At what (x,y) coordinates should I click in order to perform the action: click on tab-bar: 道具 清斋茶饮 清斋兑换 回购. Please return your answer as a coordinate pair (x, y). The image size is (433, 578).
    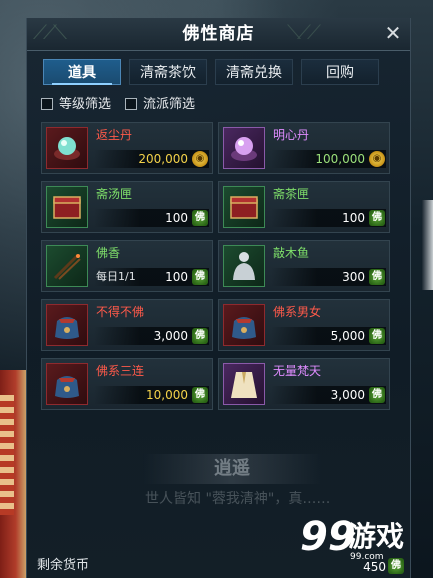
    Looking at the image, I should click on (223, 72).